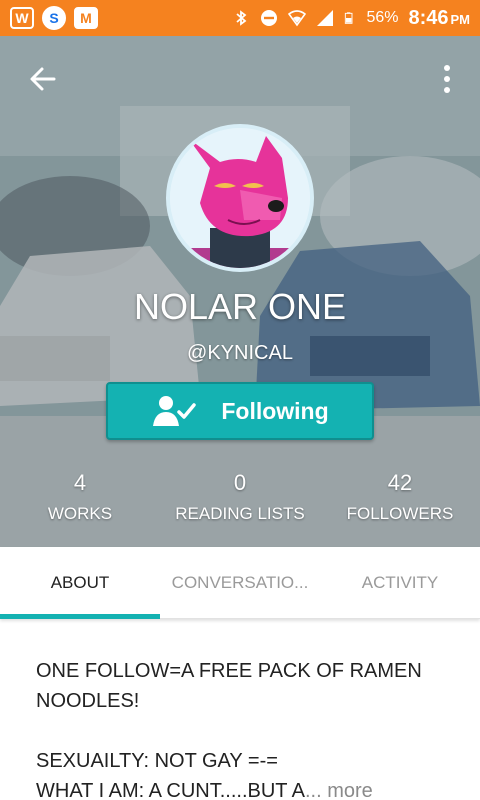  I want to click on do-not-disturb-icon, so click(269, 18).